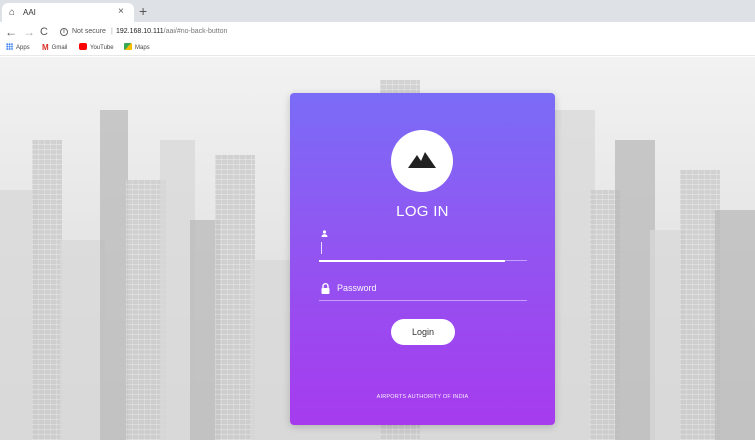  Describe the element at coordinates (325, 288) in the screenshot. I see `lock-icon` at that location.